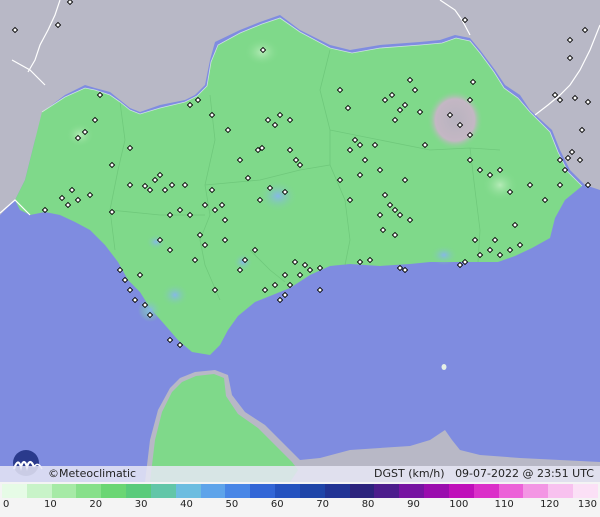 This screenshot has width=600, height=517. Describe the element at coordinates (455, 120) in the screenshot. I see `mountain-area` at that location.